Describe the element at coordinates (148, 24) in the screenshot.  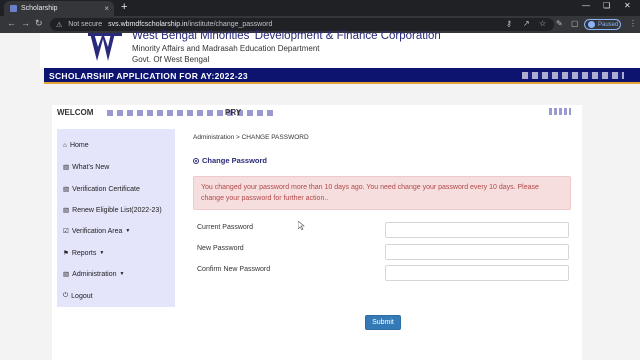
I see `url-host: svs.wbmdfcscholarship.in` at that location.